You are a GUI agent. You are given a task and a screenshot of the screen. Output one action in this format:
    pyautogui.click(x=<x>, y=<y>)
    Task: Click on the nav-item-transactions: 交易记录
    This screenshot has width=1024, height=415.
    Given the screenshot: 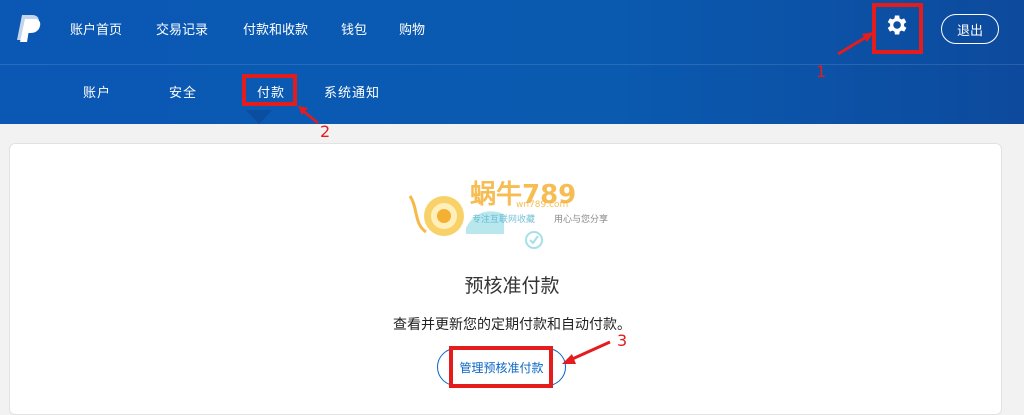 What is the action you would take?
    pyautogui.click(x=182, y=28)
    